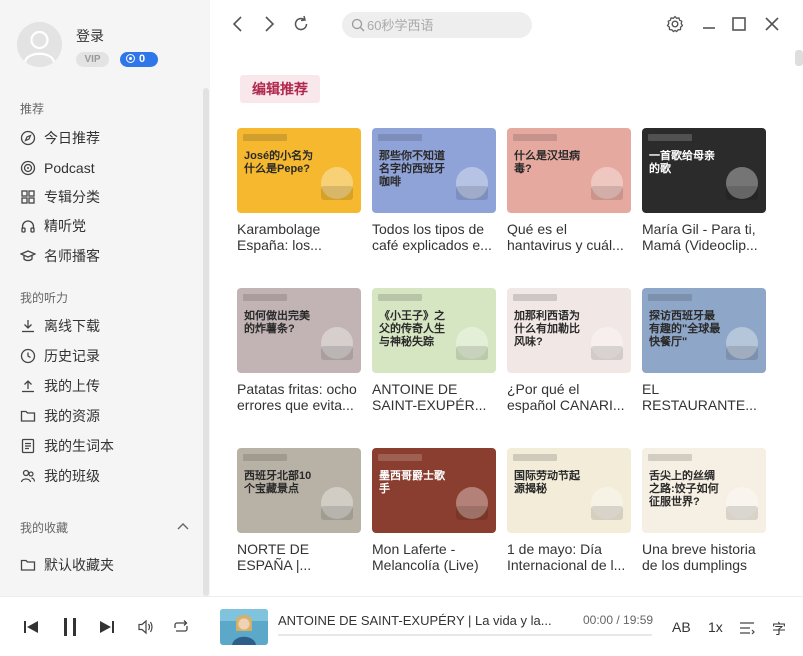  I want to click on user-panel: 登录 VIP 0, so click(107, 47).